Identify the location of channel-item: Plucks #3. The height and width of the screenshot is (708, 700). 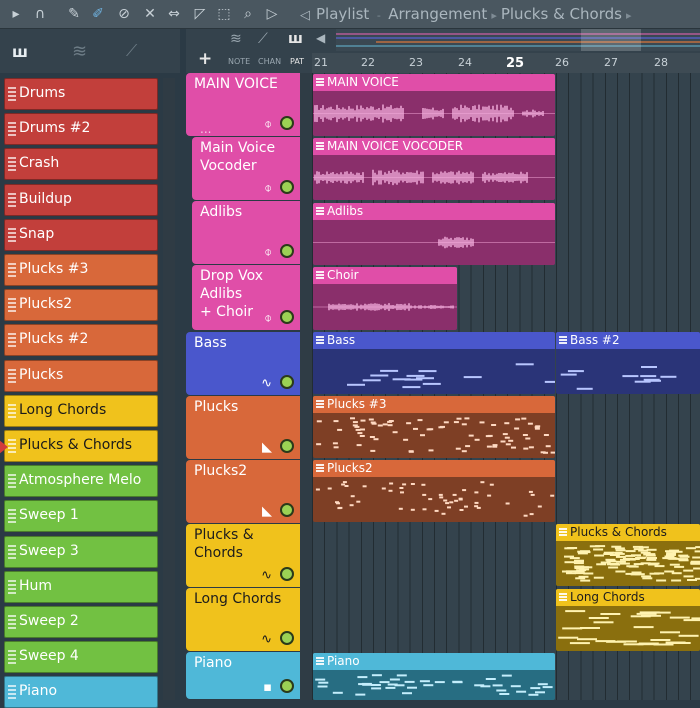
(81, 270).